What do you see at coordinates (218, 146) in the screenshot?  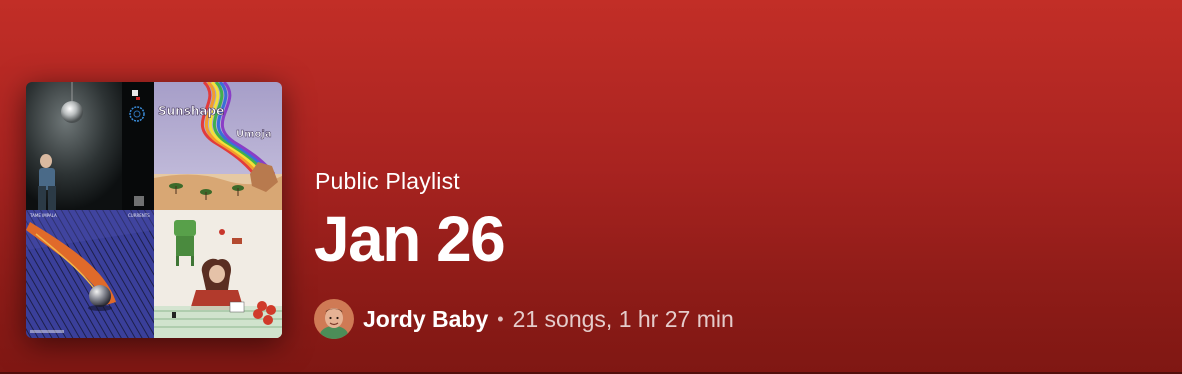 I see `cover-tile-sunshape: Sunshape Umoja` at bounding box center [218, 146].